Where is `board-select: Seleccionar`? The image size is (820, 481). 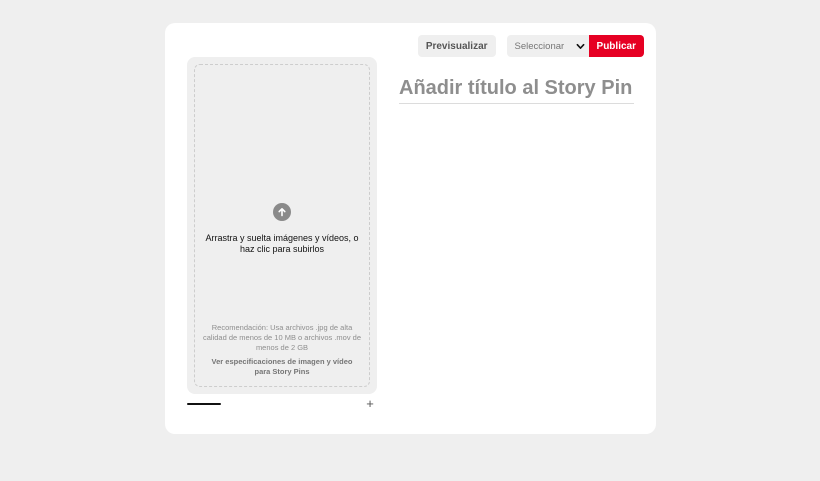
board-select: Seleccionar is located at coordinates (547, 46).